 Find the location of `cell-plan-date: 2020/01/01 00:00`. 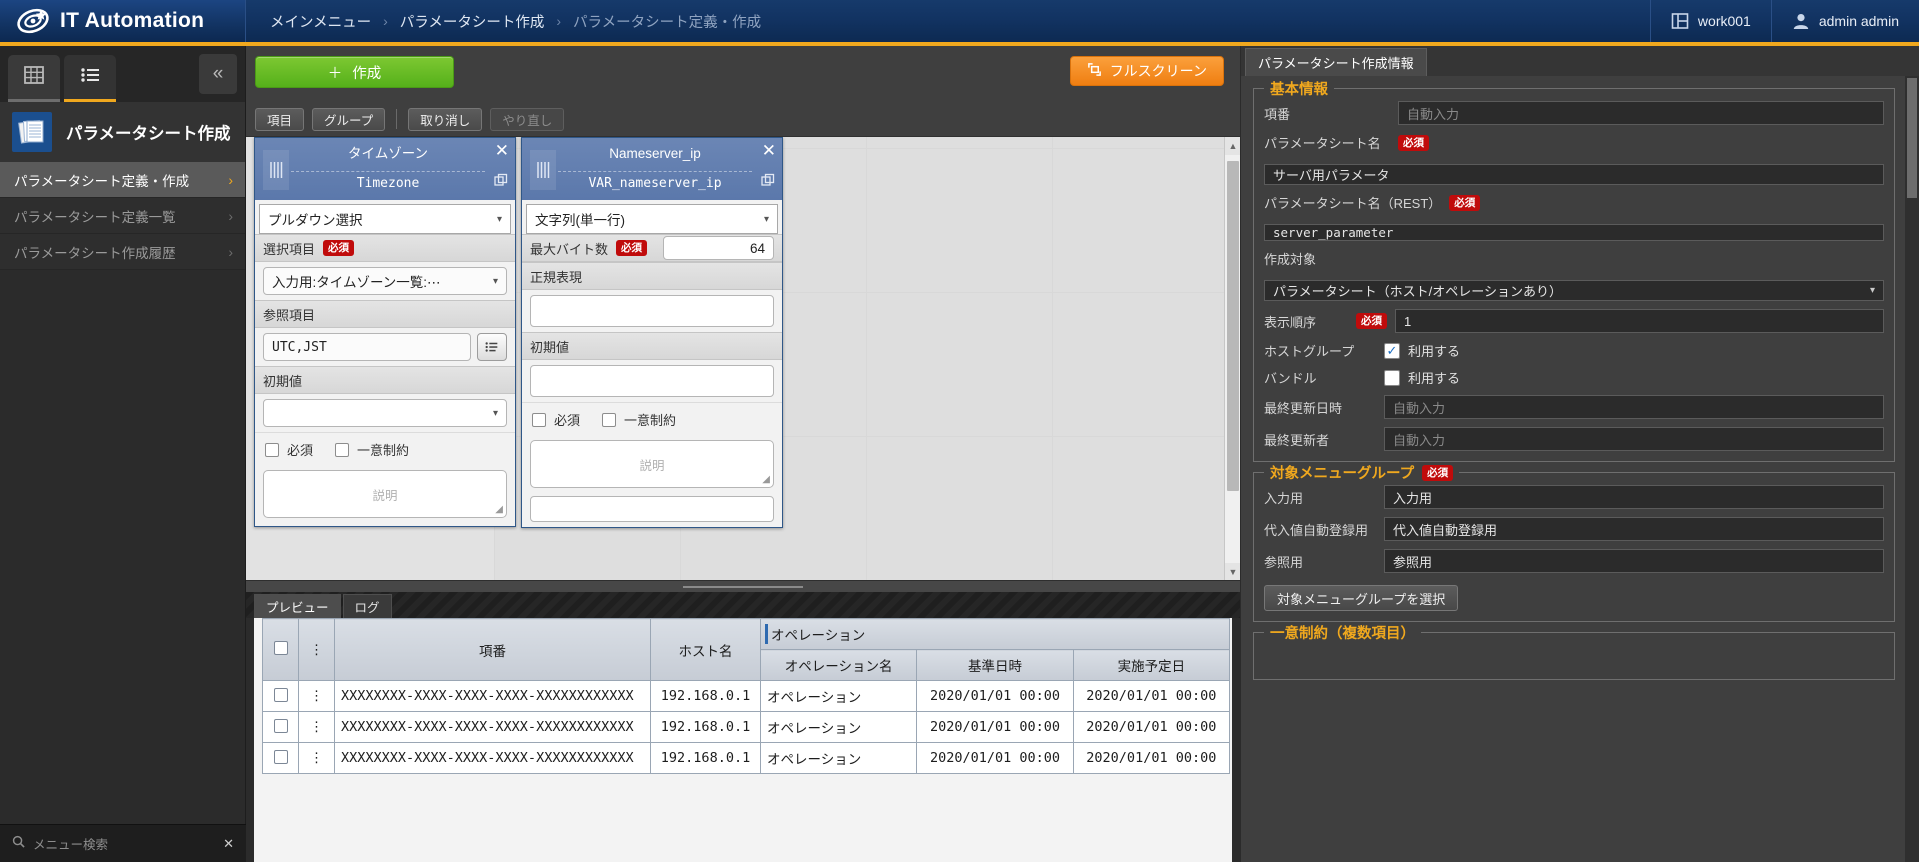

cell-plan-date: 2020/01/01 00:00 is located at coordinates (1151, 727).